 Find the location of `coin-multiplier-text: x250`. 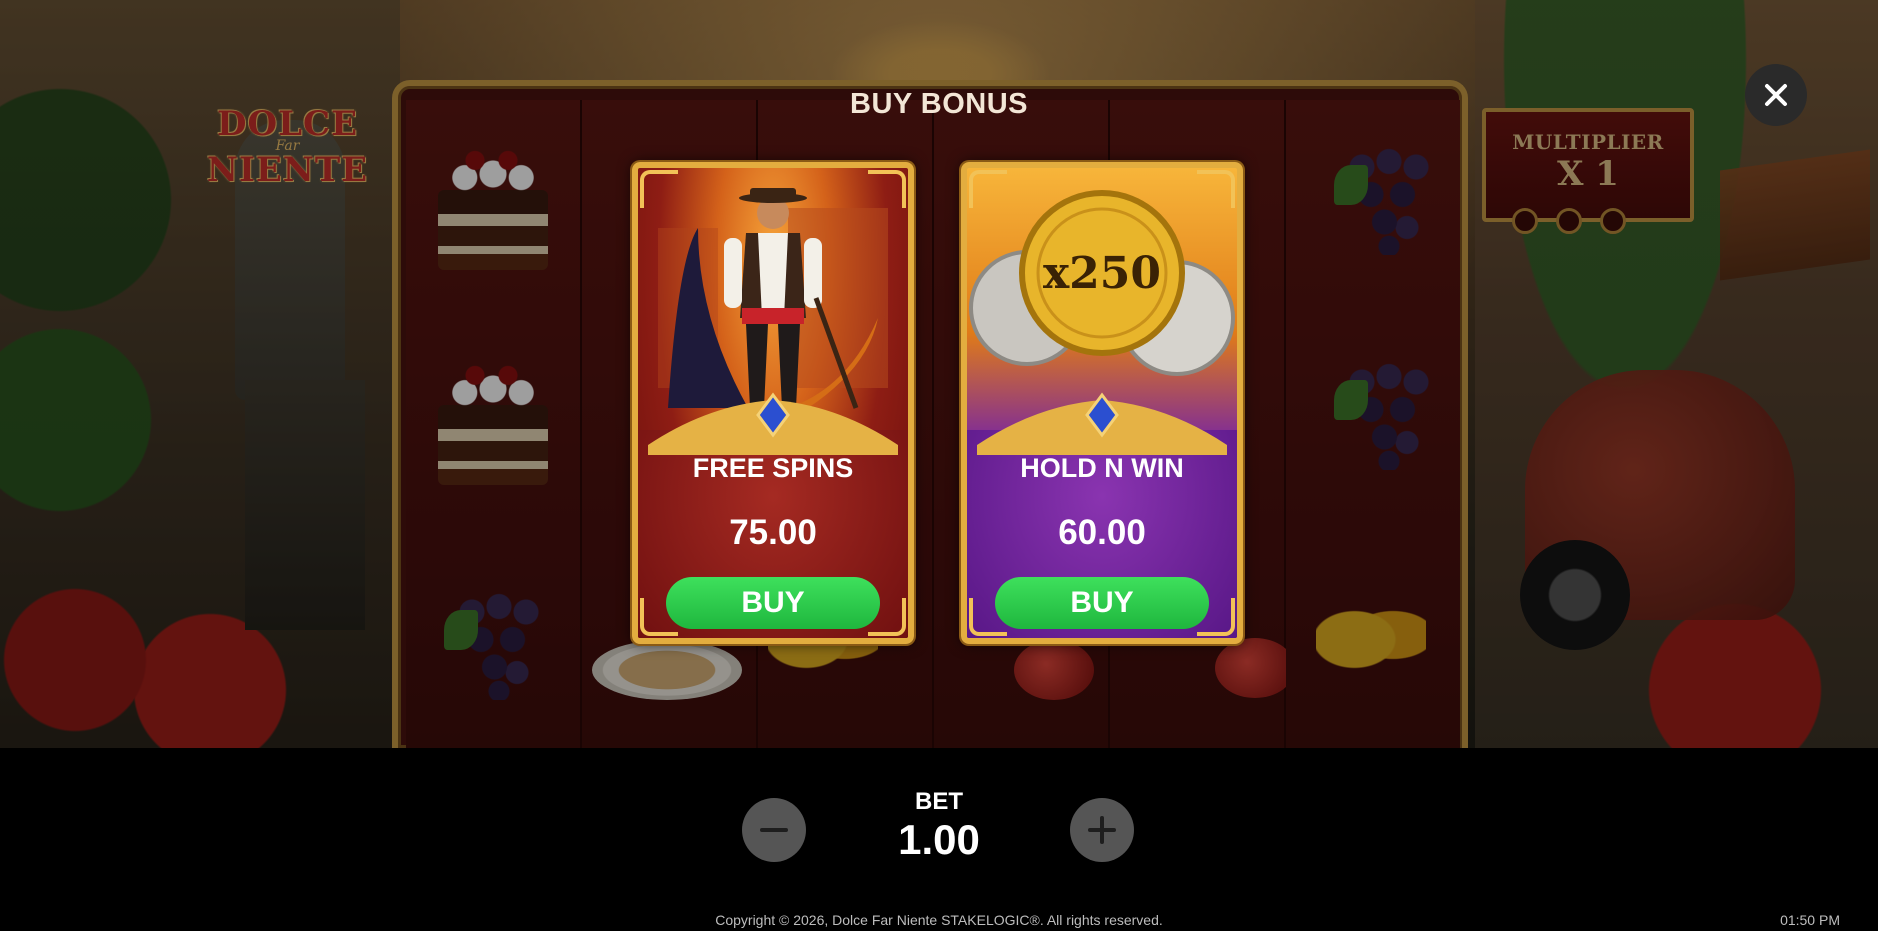

coin-multiplier-text: x250 is located at coordinates (1102, 273).